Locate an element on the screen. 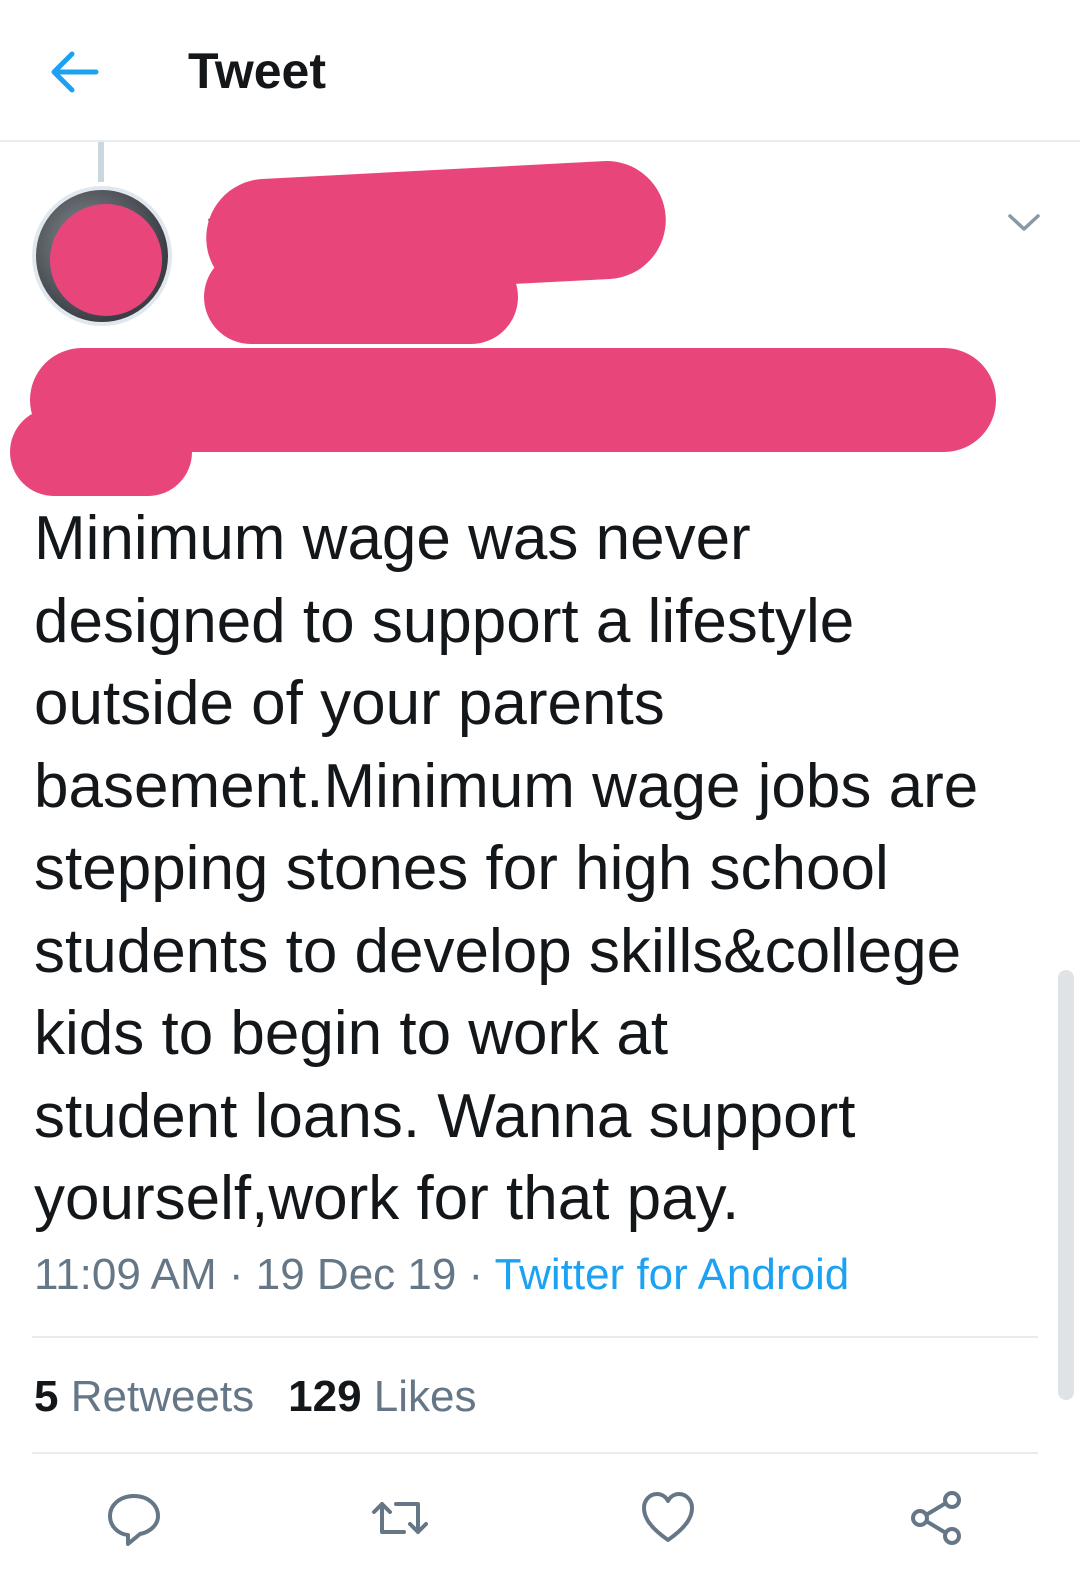 Image resolution: width=1080 pixels, height=1582 pixels. tweet-text-line: stepping stones for high school is located at coordinates (461, 868).